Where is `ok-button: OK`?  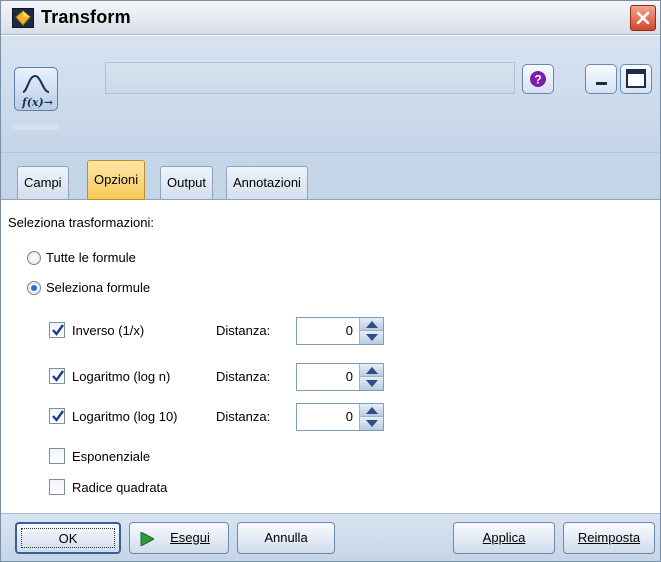 ok-button: OK is located at coordinates (68, 538).